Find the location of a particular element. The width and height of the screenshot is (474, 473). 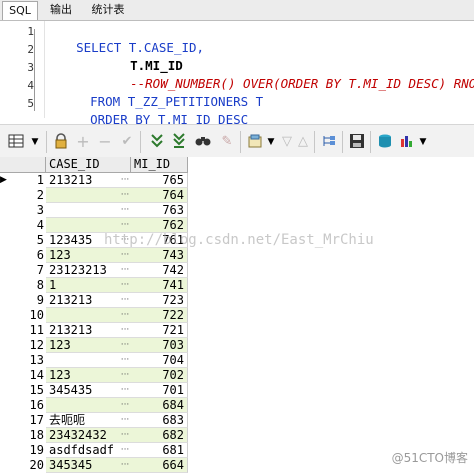

row-number: 18 is located at coordinates (36, 435).